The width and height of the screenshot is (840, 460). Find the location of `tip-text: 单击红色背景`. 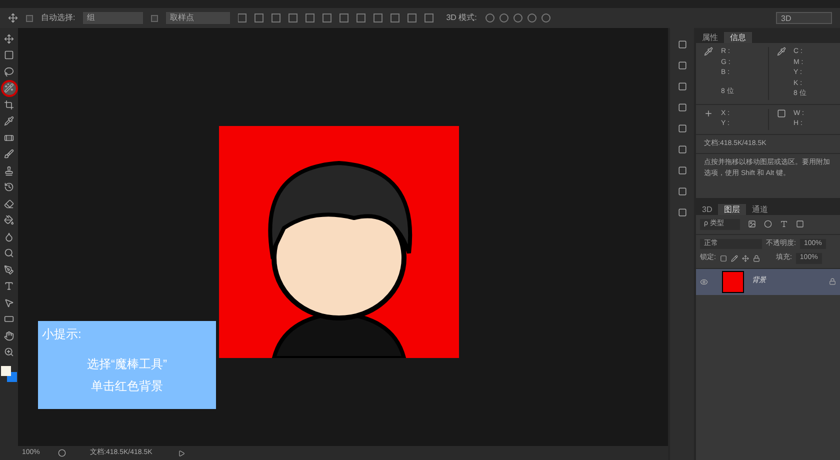

tip-text: 单击红色背景 is located at coordinates (127, 386).